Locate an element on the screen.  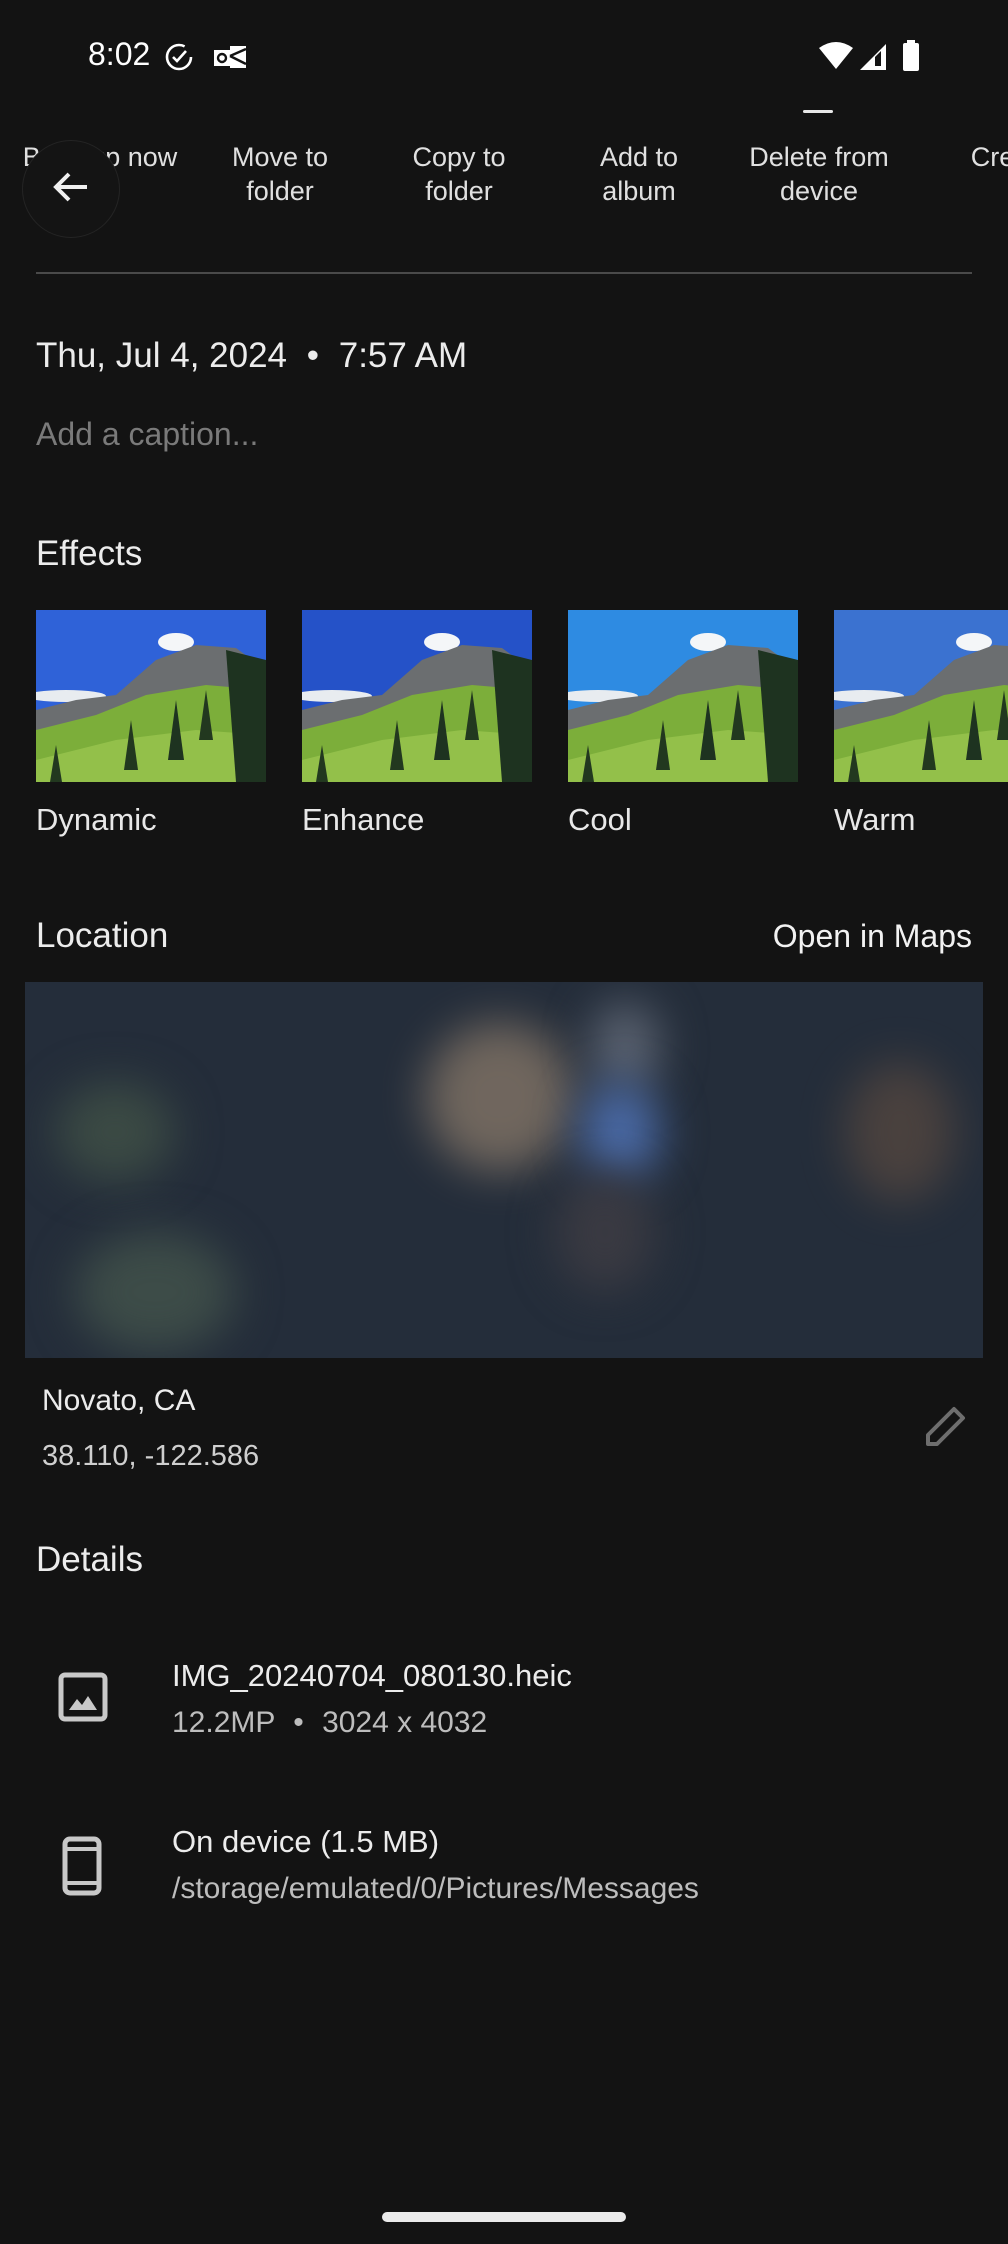
pencil-icon is located at coordinates (946, 1428).